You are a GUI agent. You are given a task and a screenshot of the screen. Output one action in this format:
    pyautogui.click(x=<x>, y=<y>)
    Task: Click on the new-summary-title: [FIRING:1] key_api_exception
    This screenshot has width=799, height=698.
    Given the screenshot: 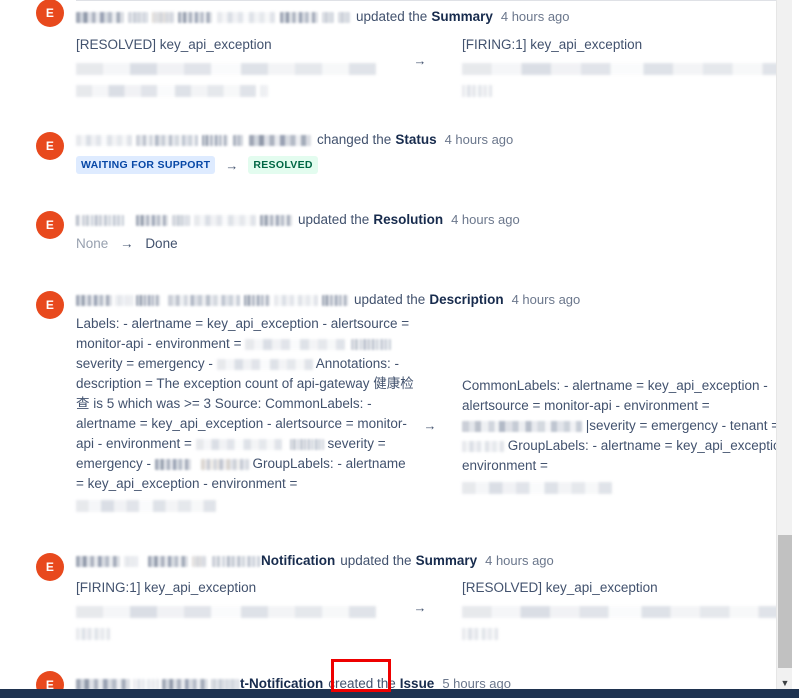 What is the action you would take?
    pyautogui.click(x=552, y=44)
    